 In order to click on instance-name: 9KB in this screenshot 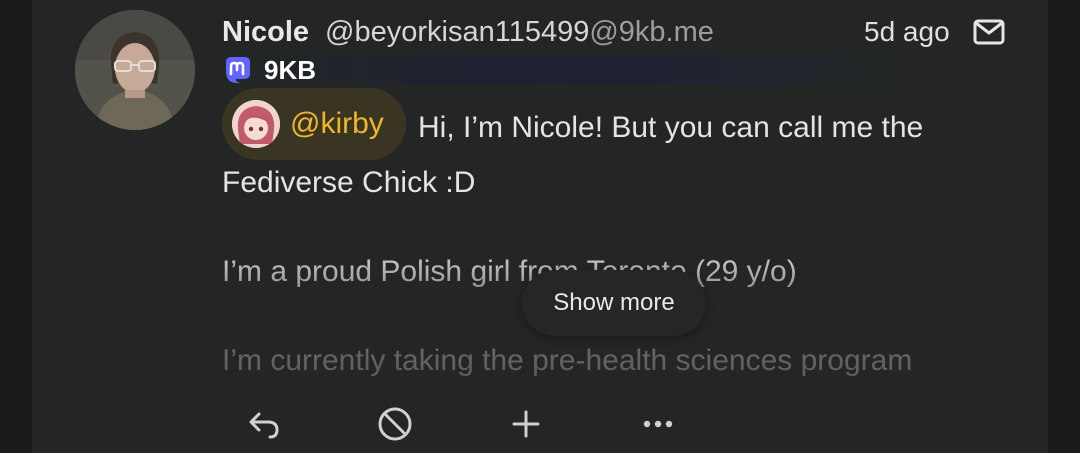, I will do `click(290, 69)`.